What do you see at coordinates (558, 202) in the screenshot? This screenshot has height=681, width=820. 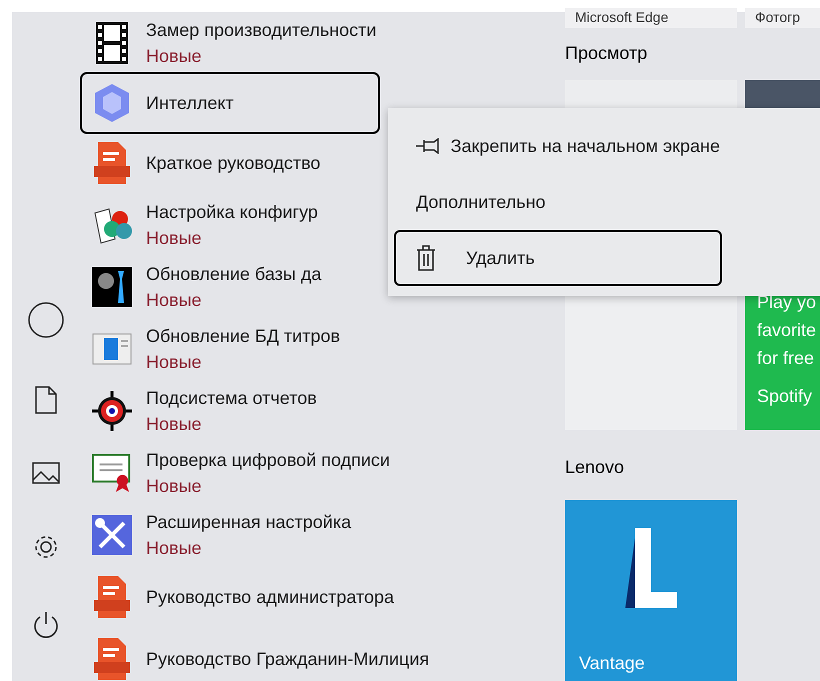 I see `menu-item: Дополнительно` at bounding box center [558, 202].